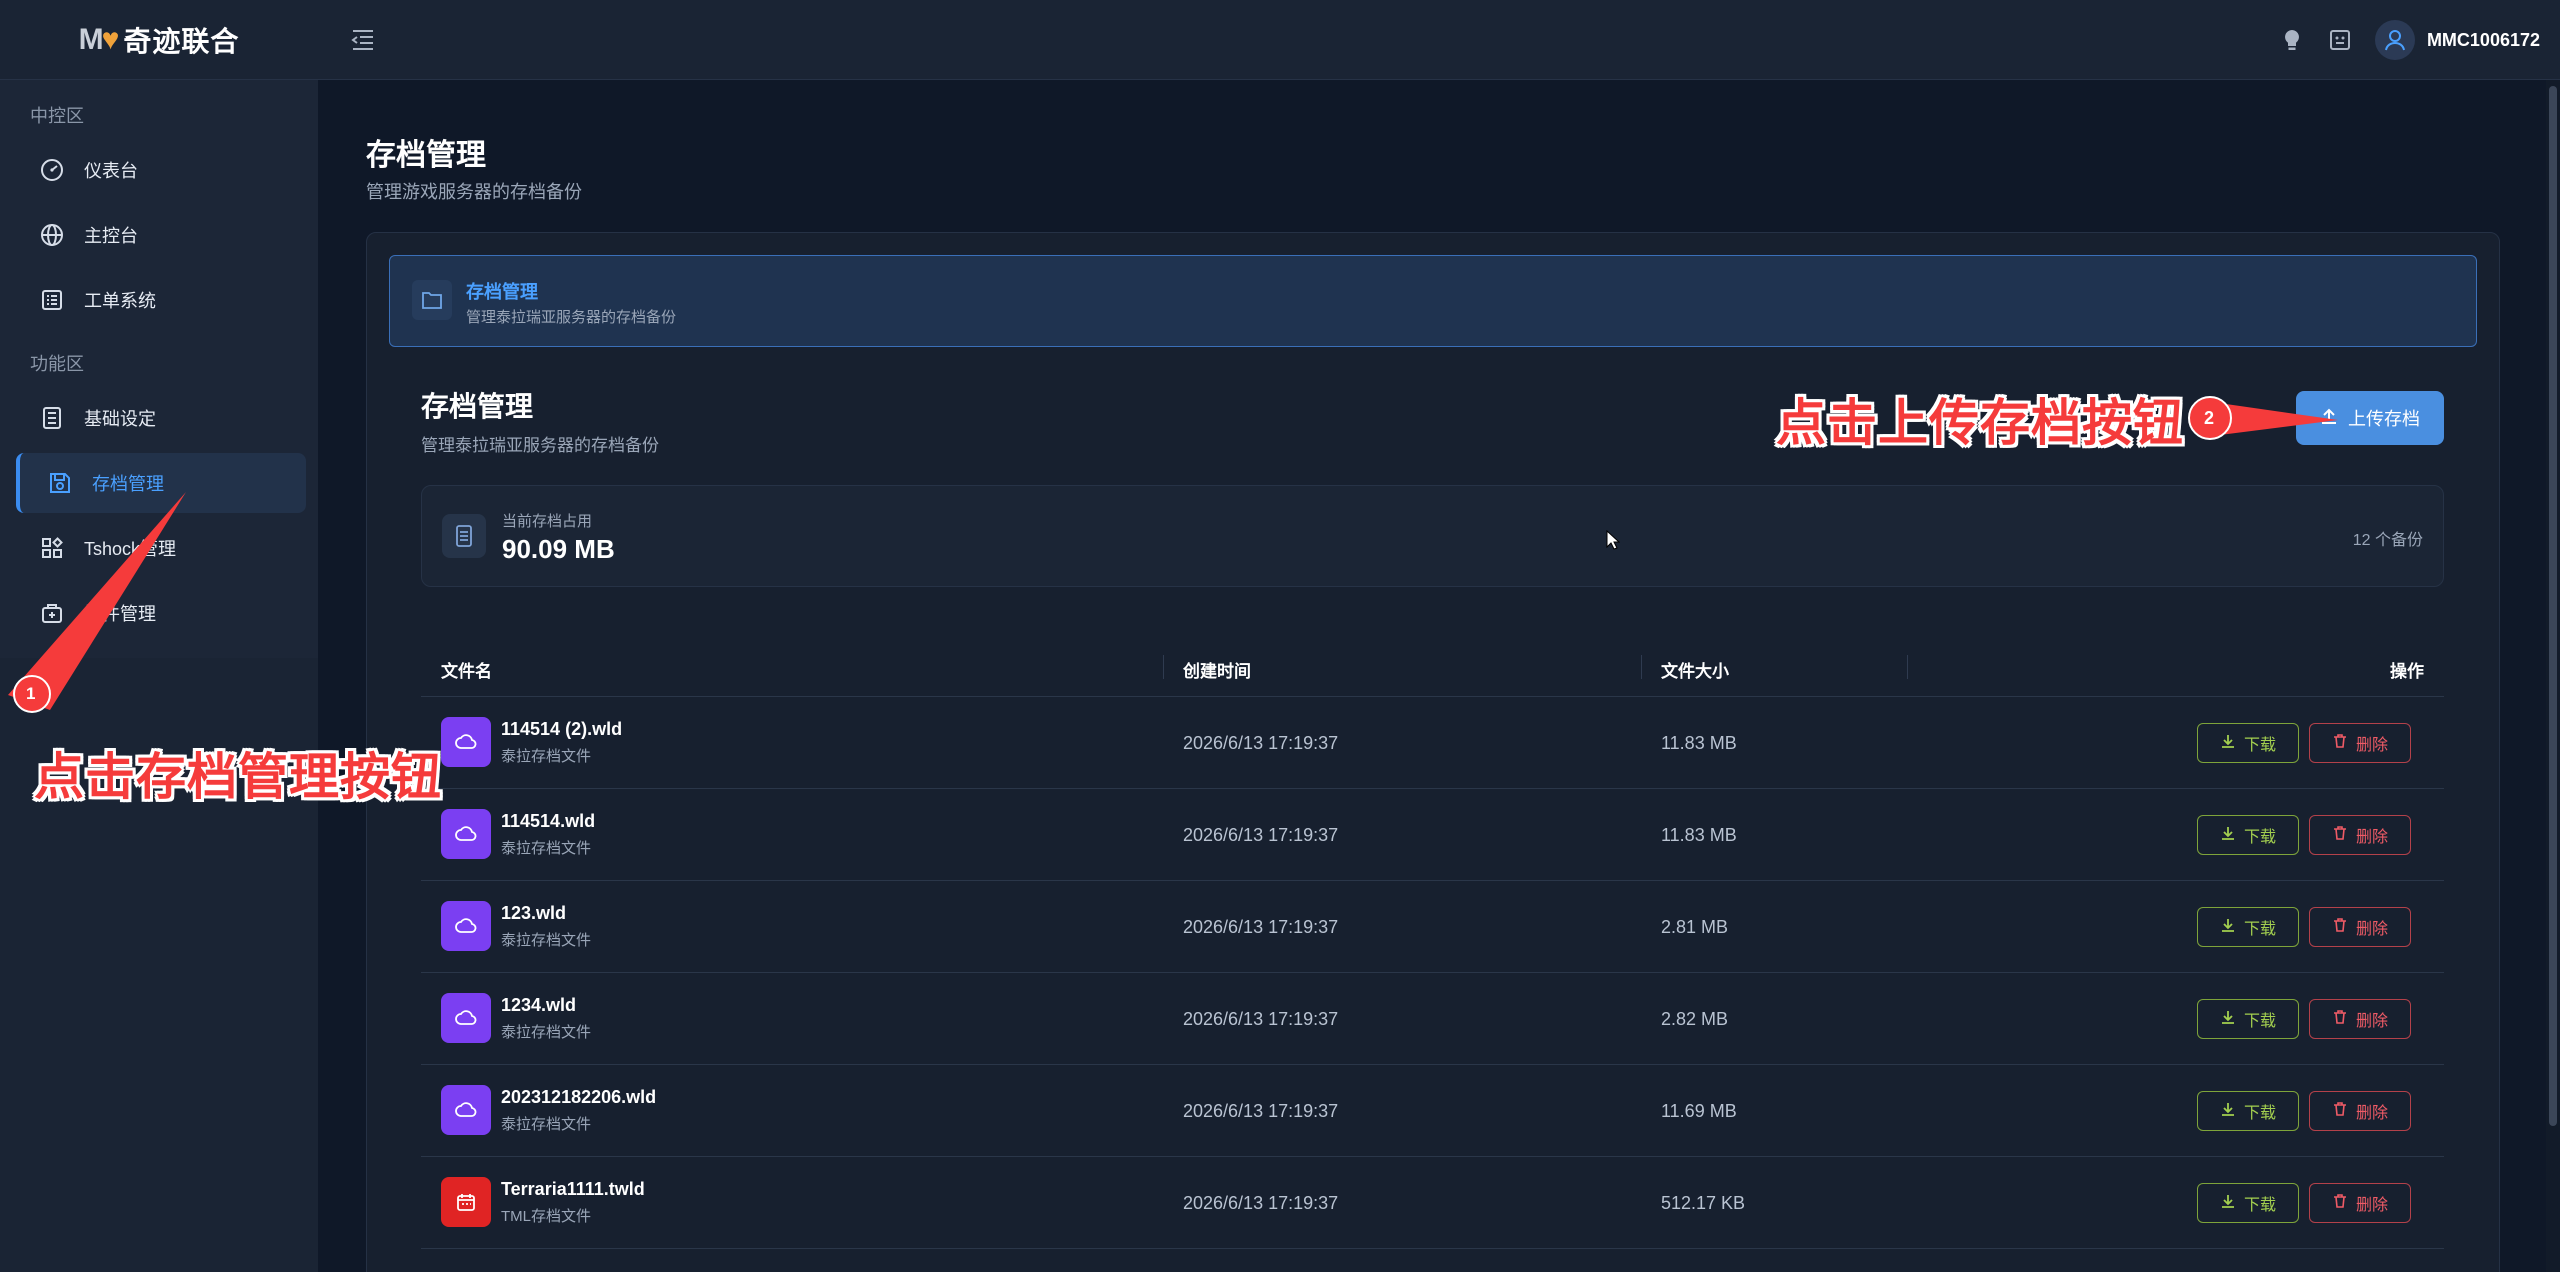  What do you see at coordinates (502, 292) in the screenshot?
I see `breadcrumb-title: 存档管理` at bounding box center [502, 292].